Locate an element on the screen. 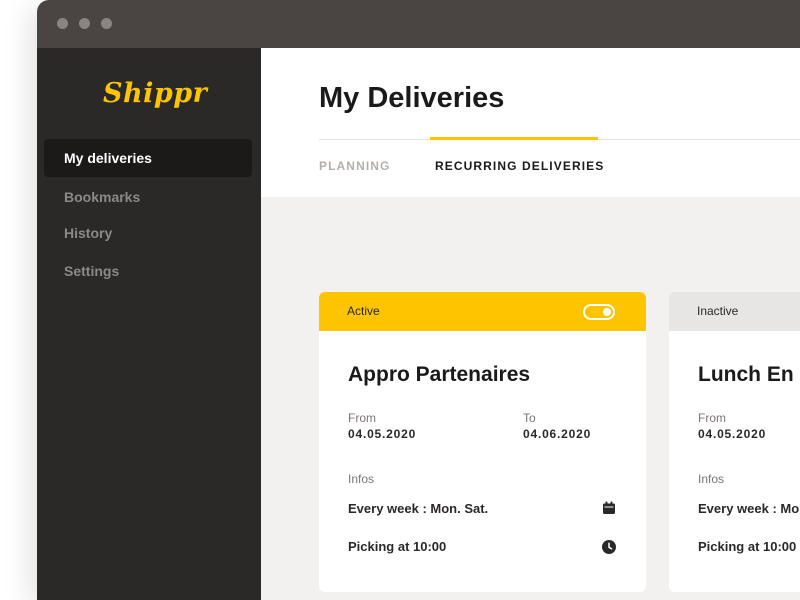  window-maximize-control is located at coordinates (106, 23).